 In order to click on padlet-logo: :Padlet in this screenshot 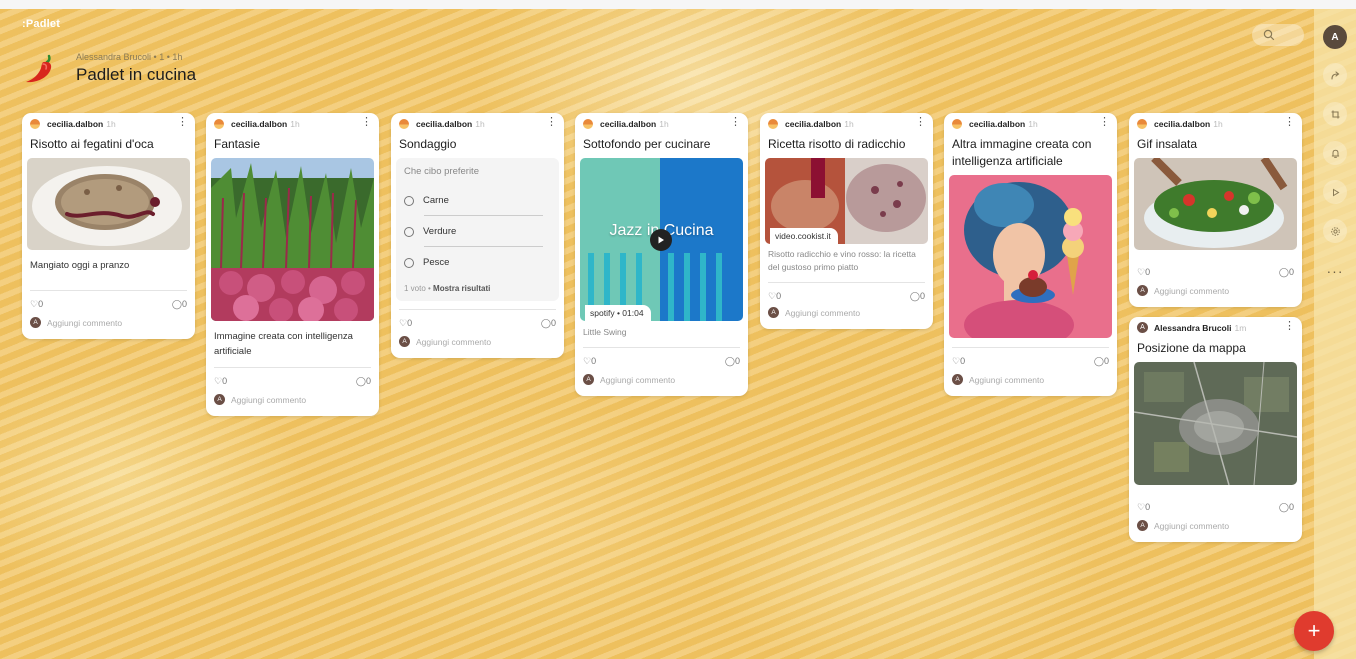, I will do `click(41, 24)`.